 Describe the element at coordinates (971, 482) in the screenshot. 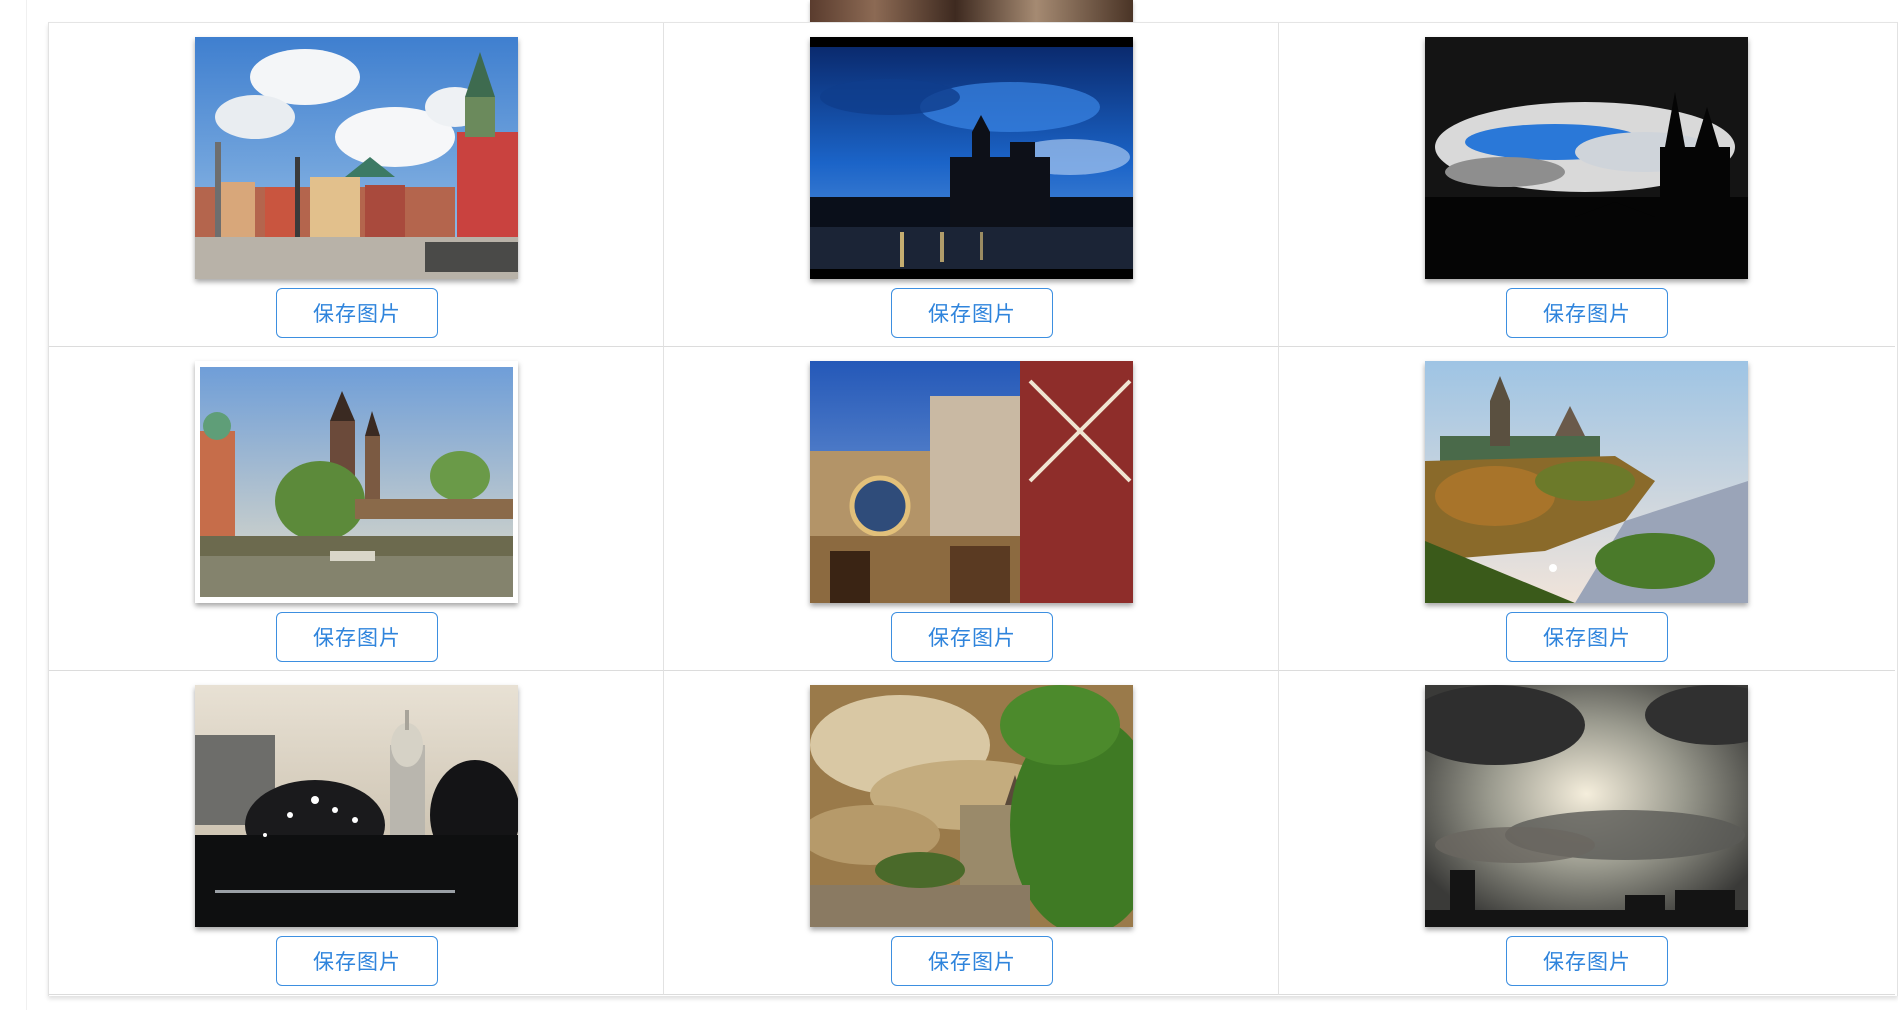

I see `photo-astronomical-clock-street` at that location.